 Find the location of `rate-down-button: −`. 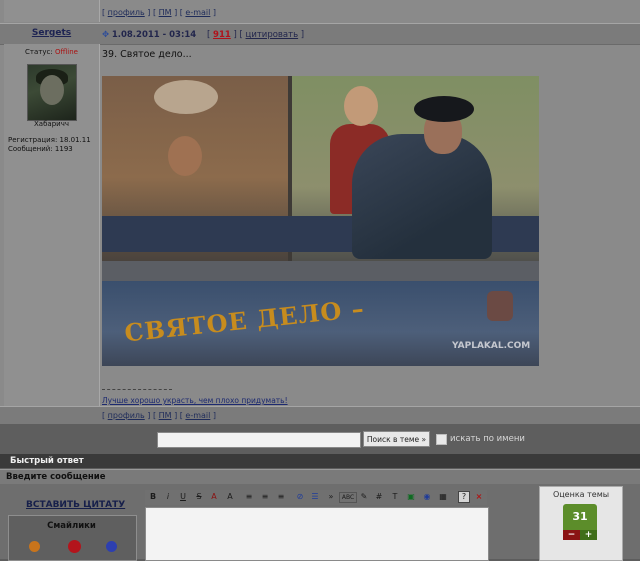

rate-down-button: − is located at coordinates (571, 535).